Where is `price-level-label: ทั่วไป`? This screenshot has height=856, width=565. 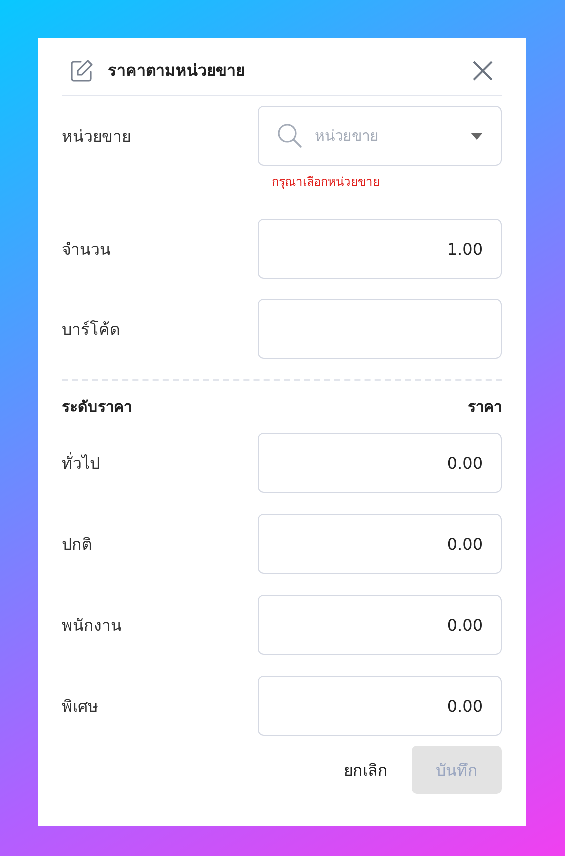 price-level-label: ทั่วไป is located at coordinates (81, 463).